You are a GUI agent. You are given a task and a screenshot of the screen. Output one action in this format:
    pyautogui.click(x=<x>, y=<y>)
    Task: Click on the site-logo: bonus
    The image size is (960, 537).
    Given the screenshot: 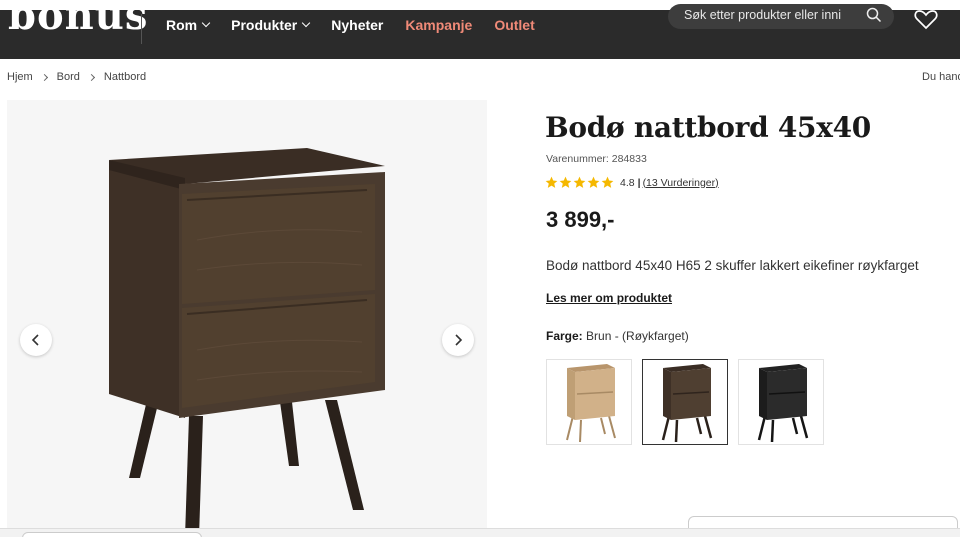 What is the action you would take?
    pyautogui.click(x=78, y=19)
    